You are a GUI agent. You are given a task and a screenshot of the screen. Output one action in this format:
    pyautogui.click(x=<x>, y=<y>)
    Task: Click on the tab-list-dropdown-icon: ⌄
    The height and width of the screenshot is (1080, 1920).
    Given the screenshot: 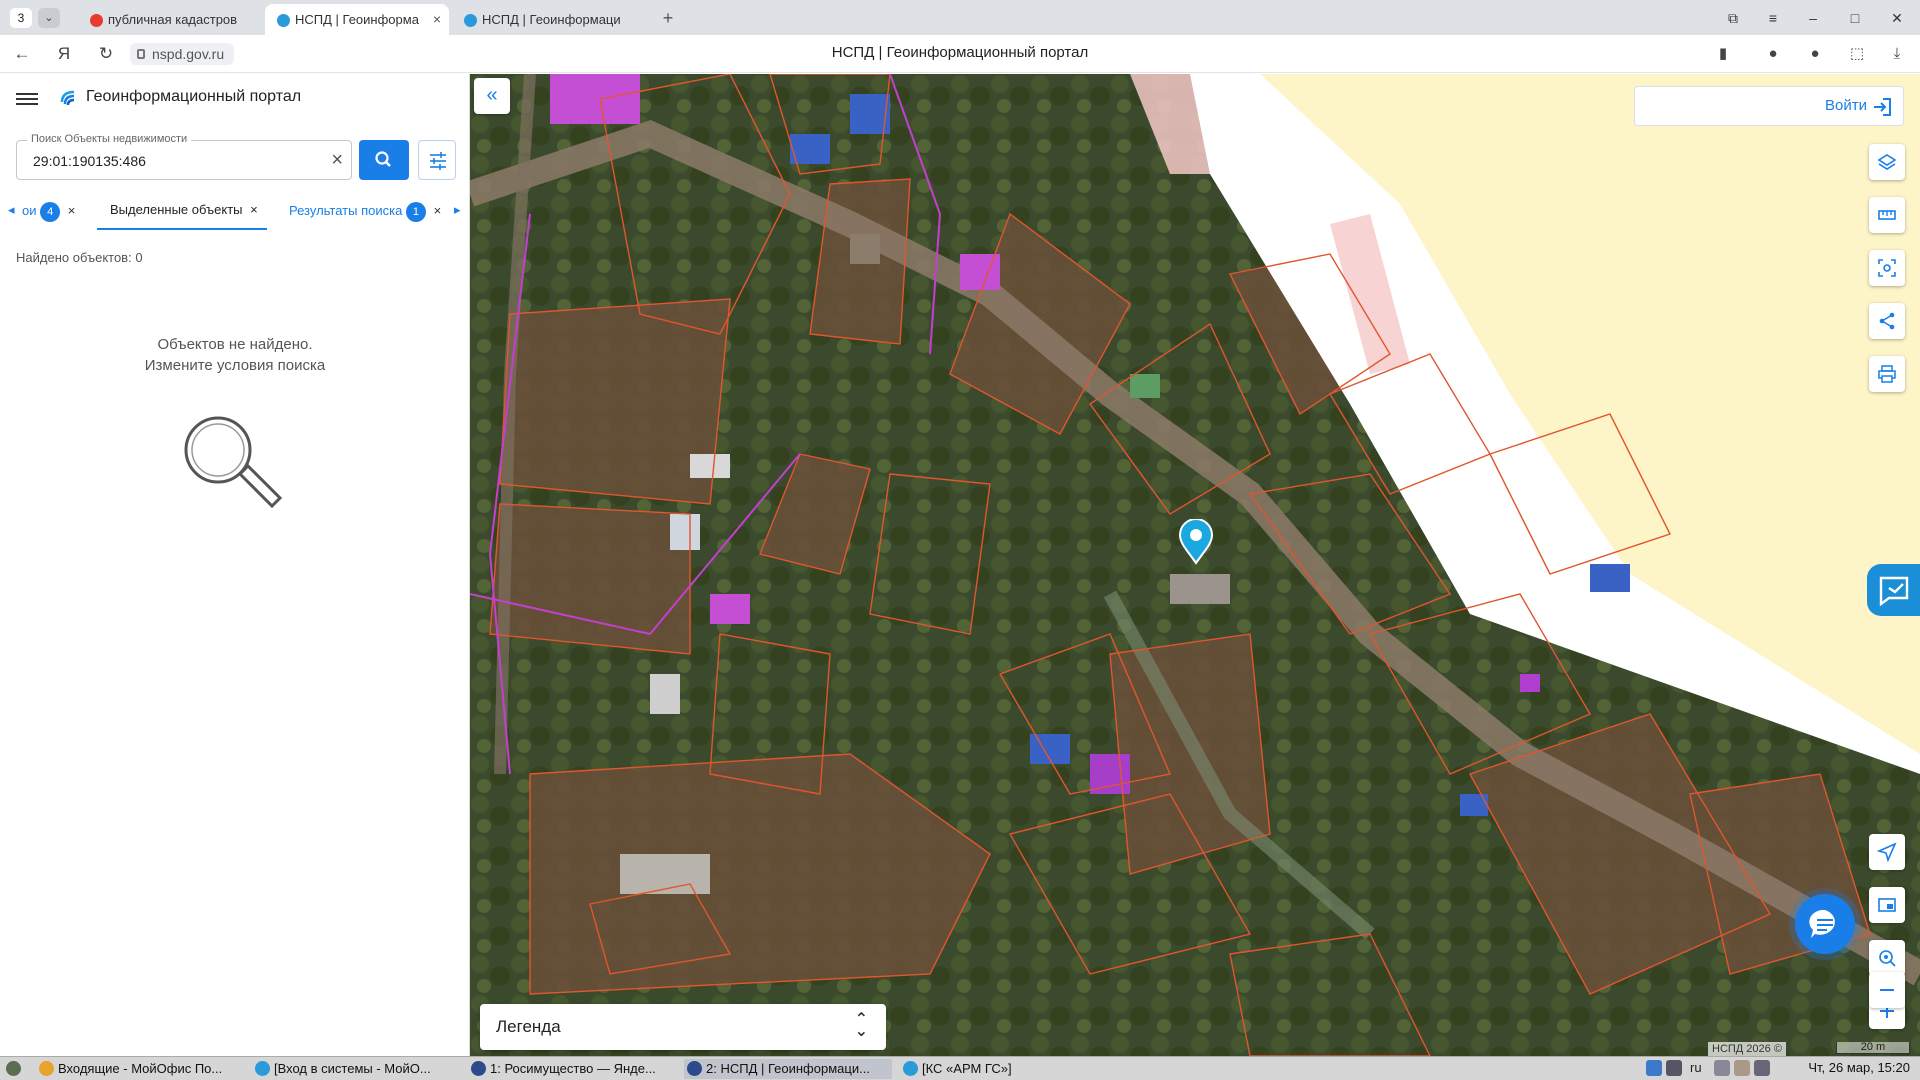 What is the action you would take?
    pyautogui.click(x=49, y=18)
    